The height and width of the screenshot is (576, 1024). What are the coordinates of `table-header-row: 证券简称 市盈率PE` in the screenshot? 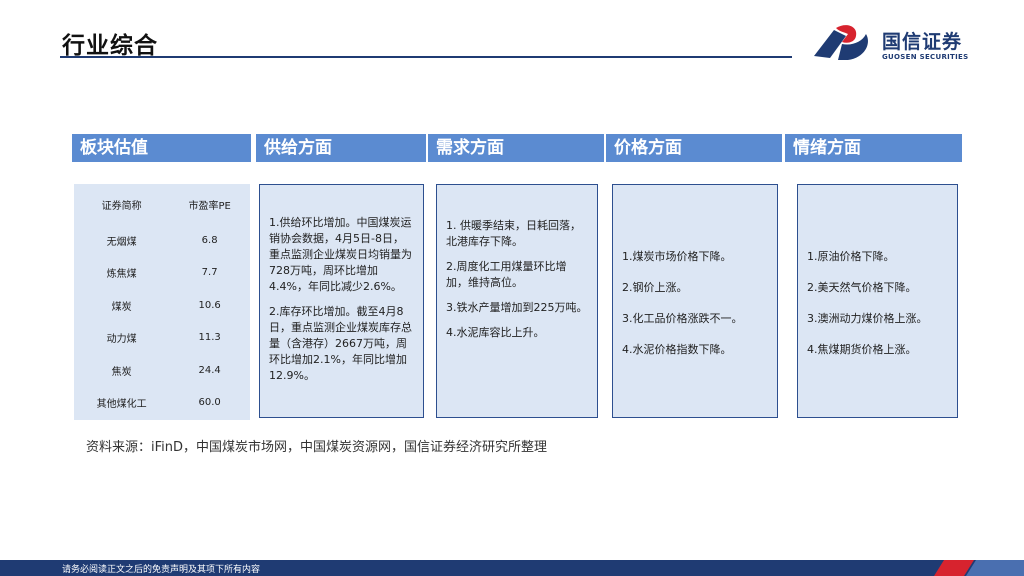 It's located at (162, 204).